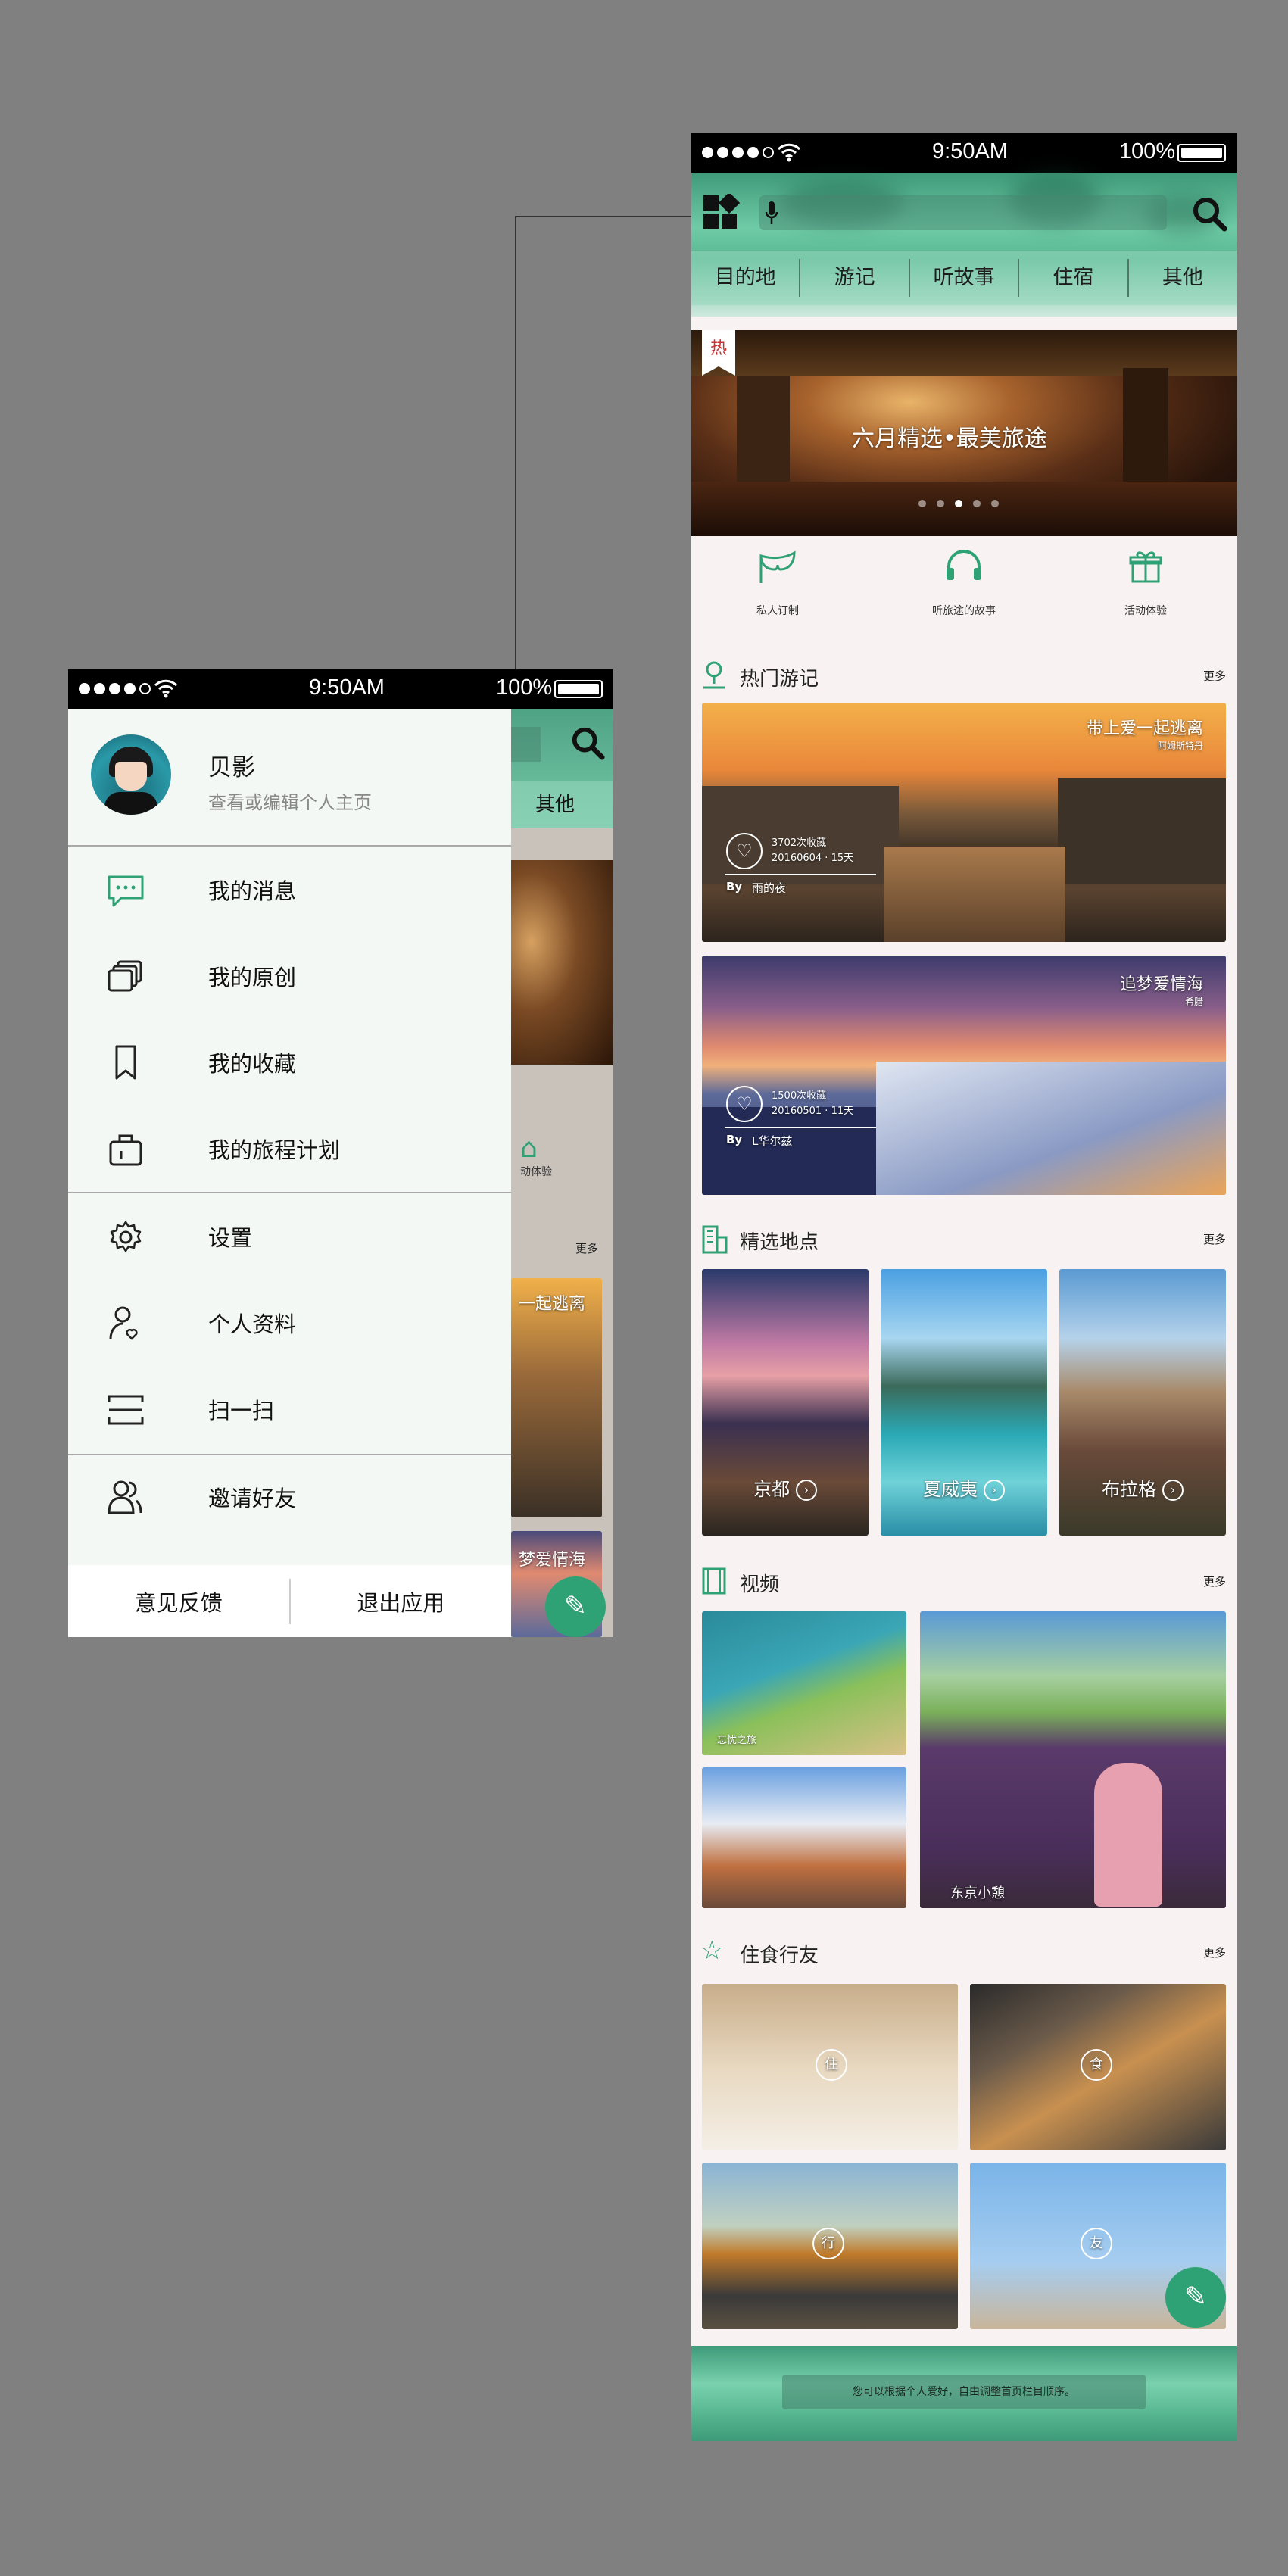 Image resolution: width=1288 pixels, height=2576 pixels. What do you see at coordinates (1145, 611) in the screenshot?
I see `shortcut-label: 活动体验` at bounding box center [1145, 611].